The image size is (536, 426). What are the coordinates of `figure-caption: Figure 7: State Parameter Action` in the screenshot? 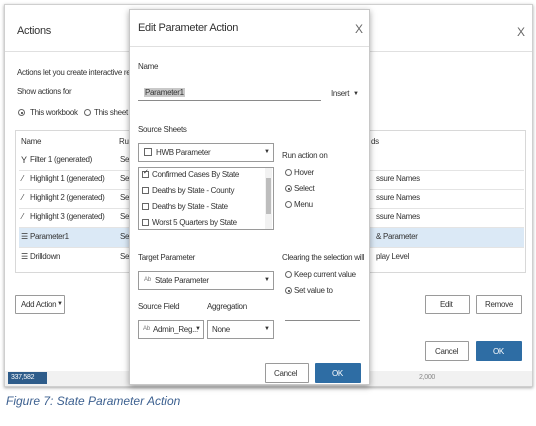 It's located at (93, 401).